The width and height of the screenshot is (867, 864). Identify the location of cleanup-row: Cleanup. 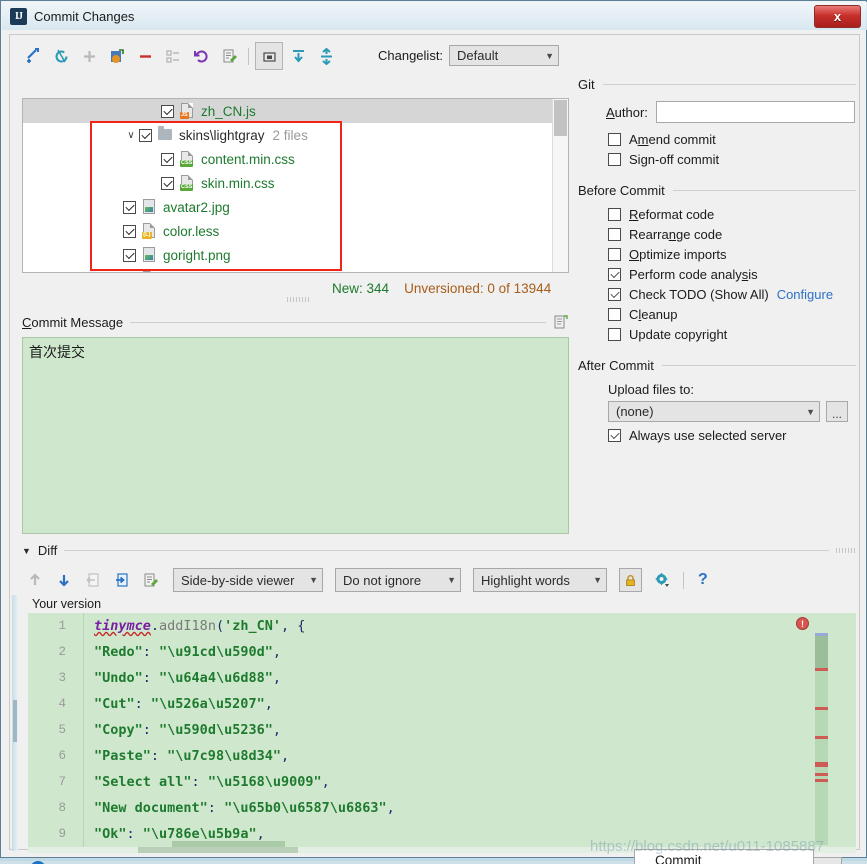
(732, 314).